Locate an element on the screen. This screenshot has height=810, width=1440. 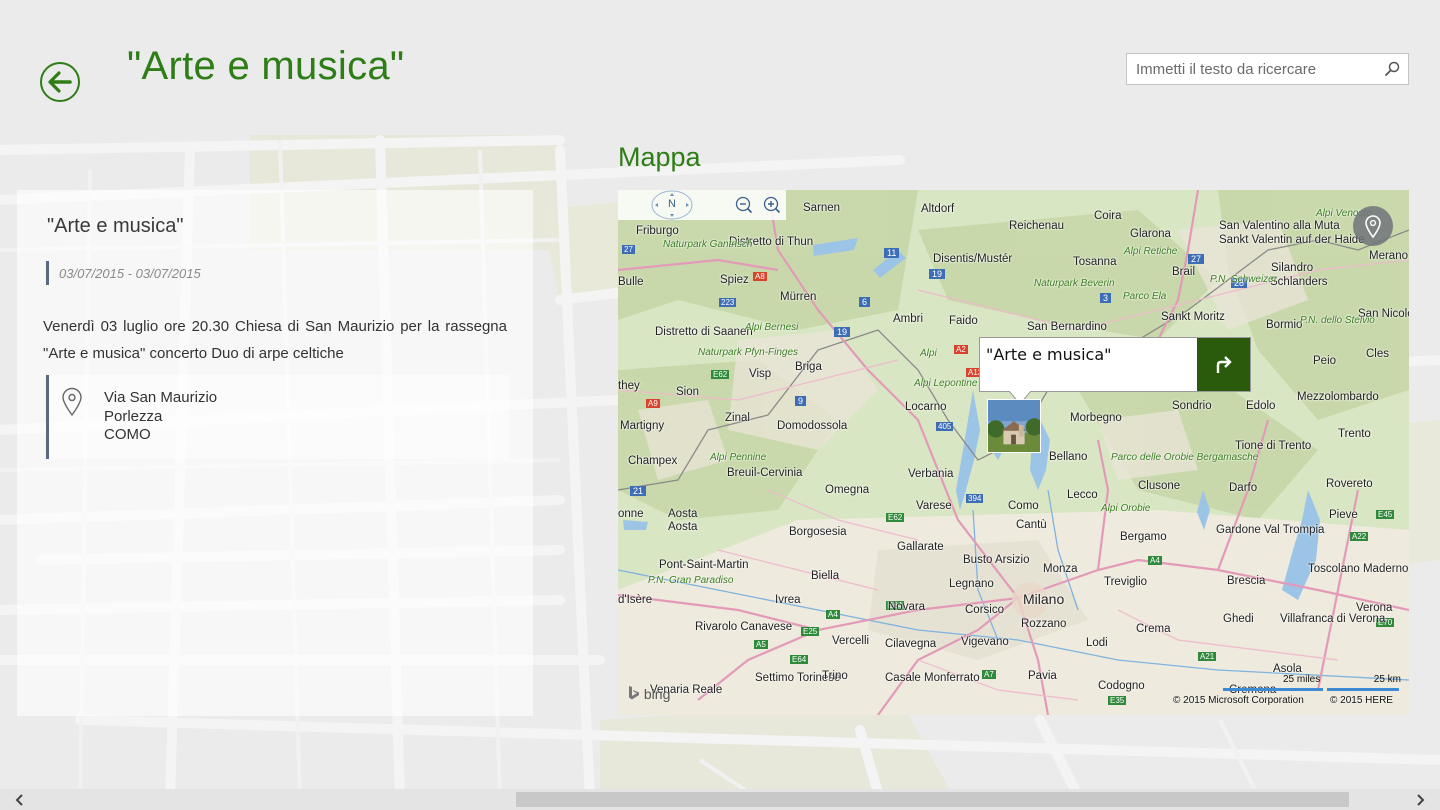
map-label: Villafranca di Verona is located at coordinates (1333, 619).